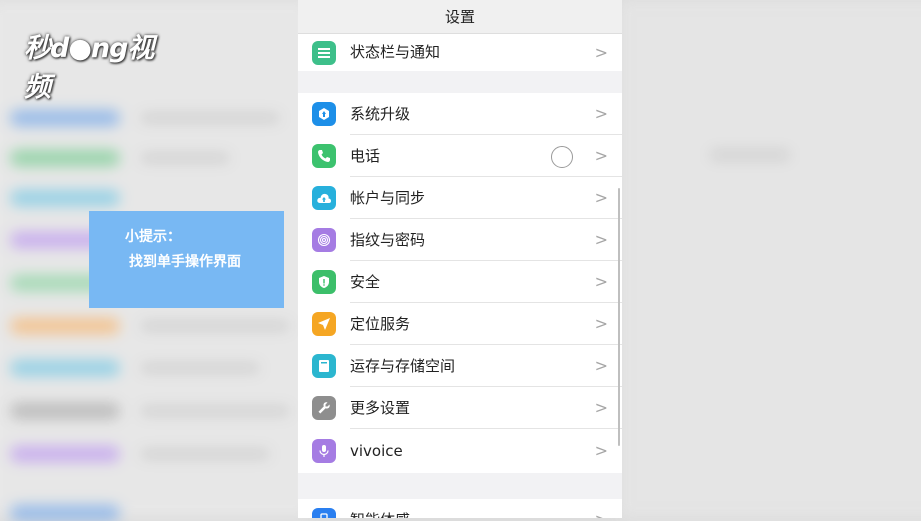  Describe the element at coordinates (324, 114) in the screenshot. I see `upgrade-icon` at that location.